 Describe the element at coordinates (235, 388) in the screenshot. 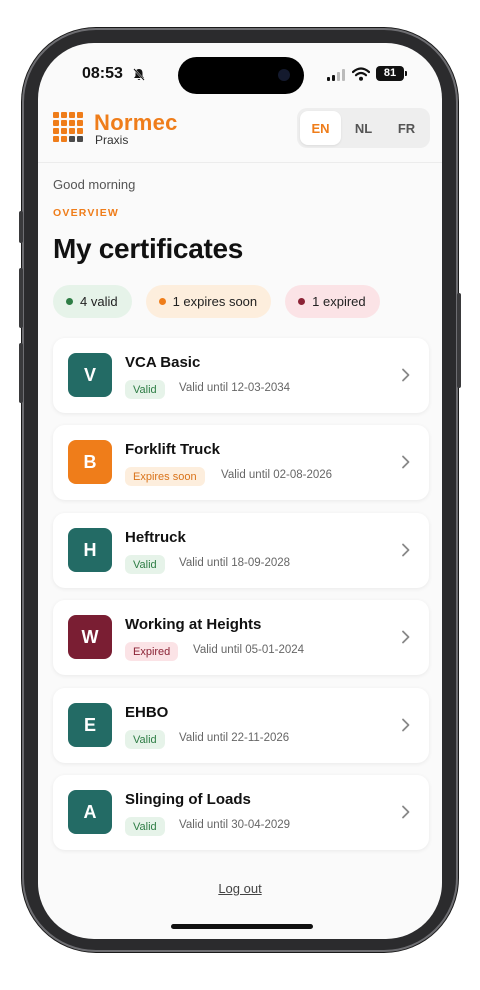

I see `valid-until: Valid until 12-03-2034` at that location.